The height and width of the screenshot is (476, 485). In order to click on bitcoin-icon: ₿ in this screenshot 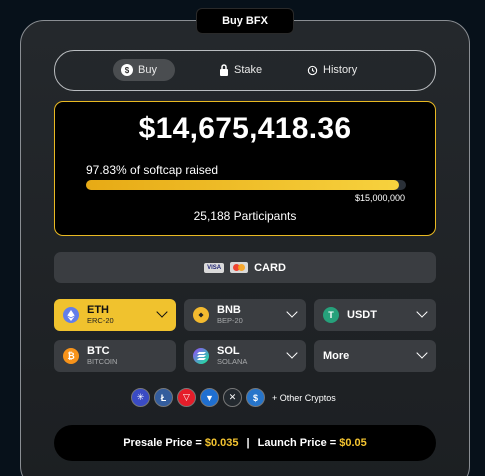, I will do `click(71, 356)`.